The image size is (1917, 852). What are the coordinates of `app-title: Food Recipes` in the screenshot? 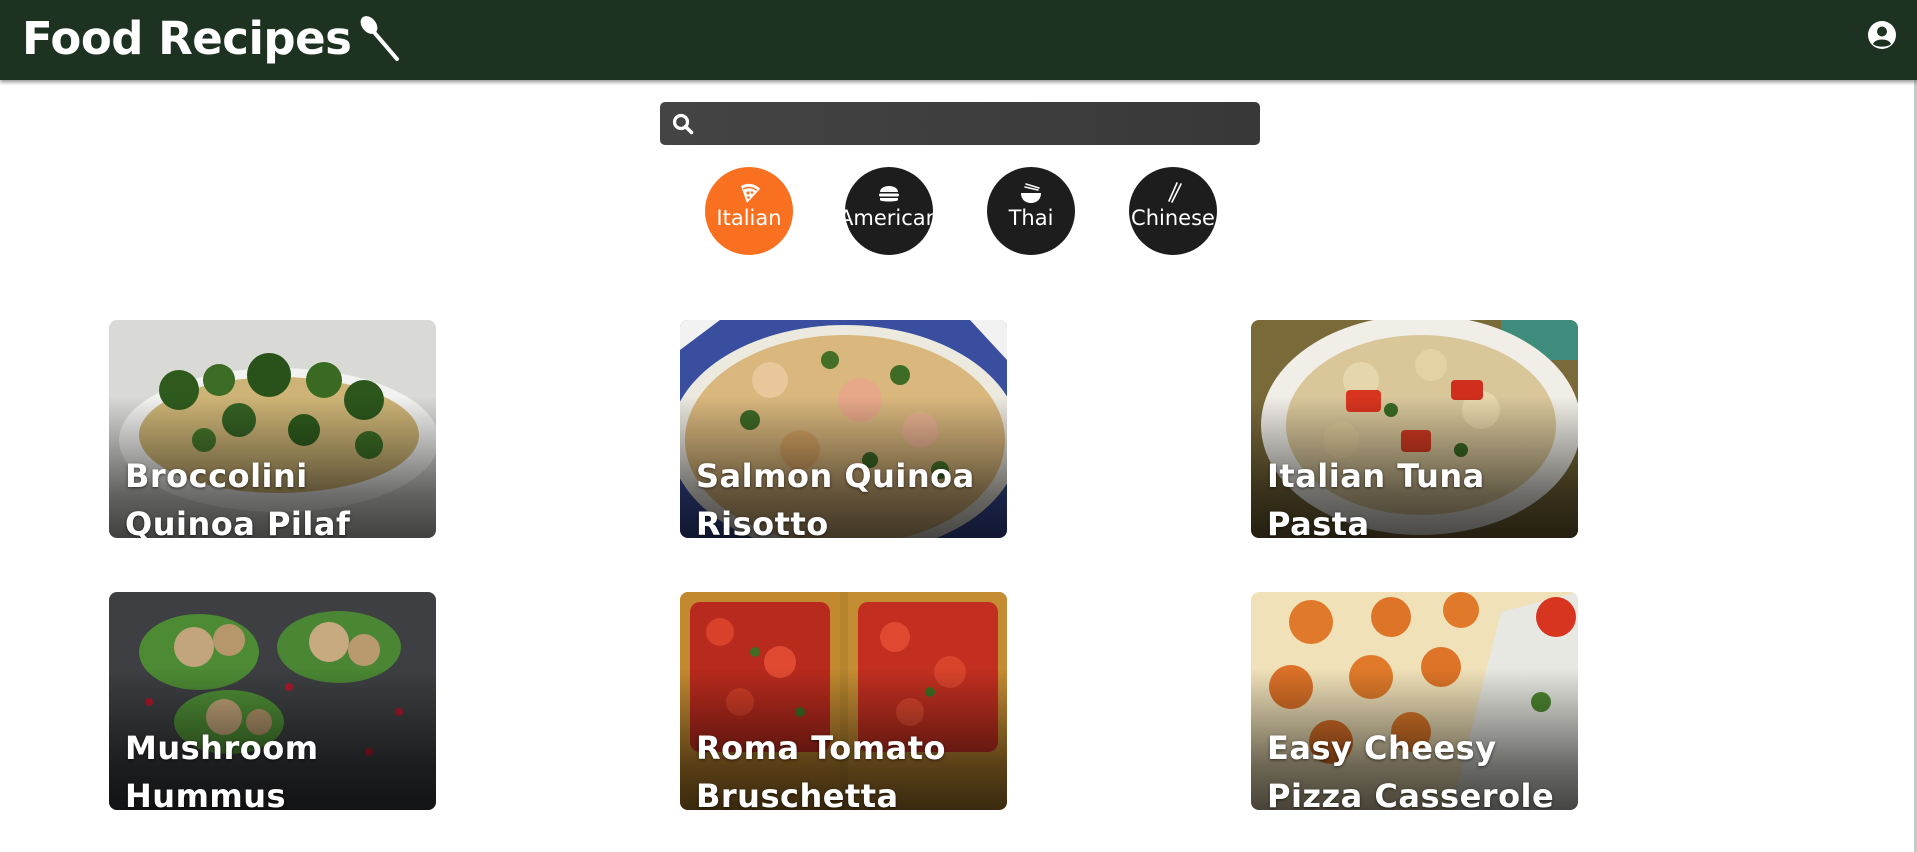 It's located at (187, 38).